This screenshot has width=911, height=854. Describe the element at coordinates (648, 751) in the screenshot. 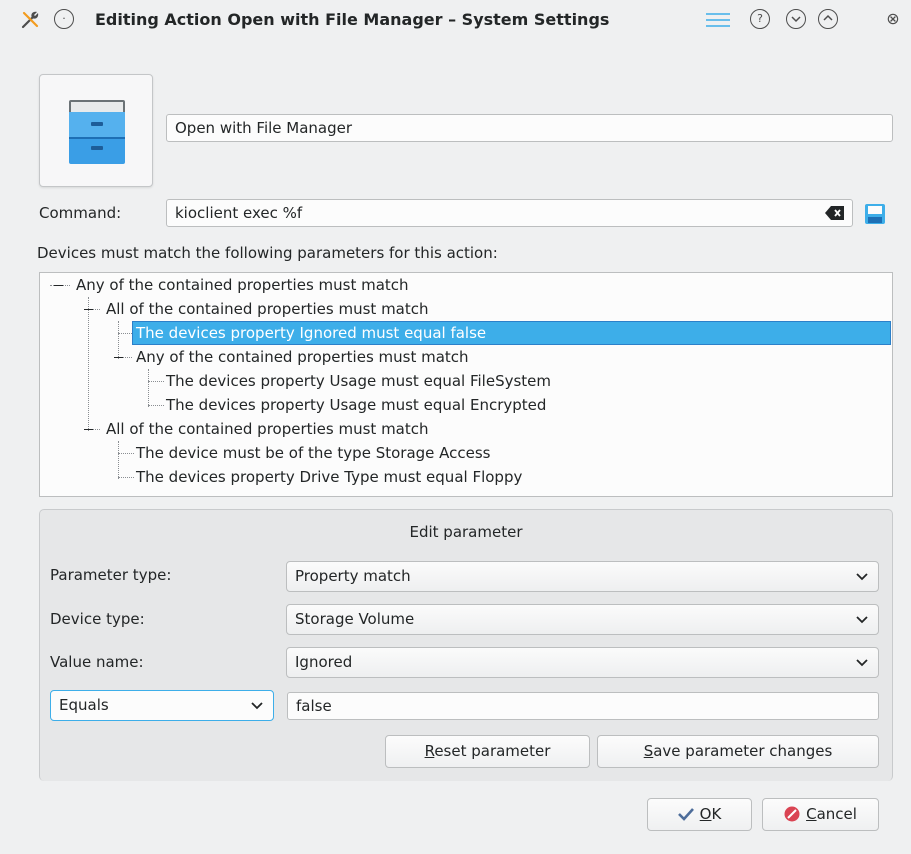

I see `save-mnemonic: S` at that location.